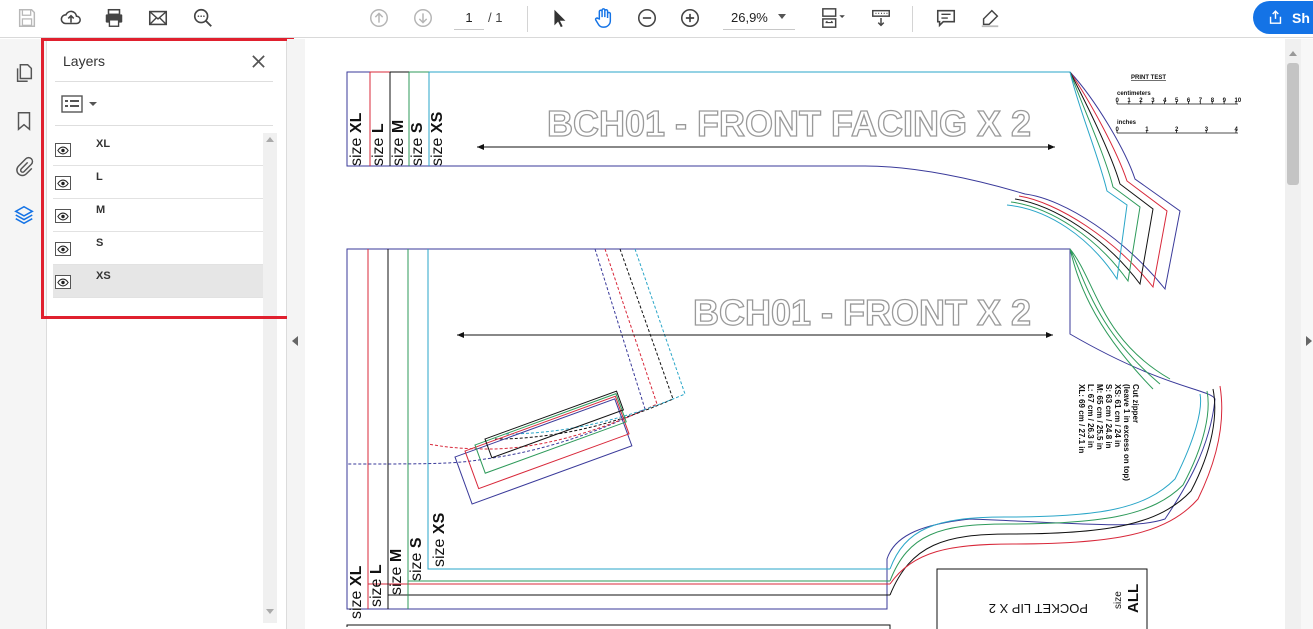 The width and height of the screenshot is (1313, 629). Describe the element at coordinates (1099, 417) in the screenshot. I see `svg-text: M: 65 cm / 25.5 in` at that location.